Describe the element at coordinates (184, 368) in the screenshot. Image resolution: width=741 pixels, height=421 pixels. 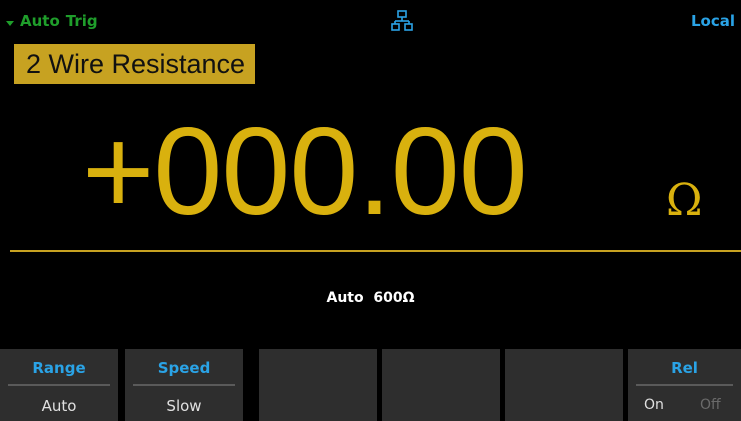
I see `softkey-speed-label: Speed` at that location.